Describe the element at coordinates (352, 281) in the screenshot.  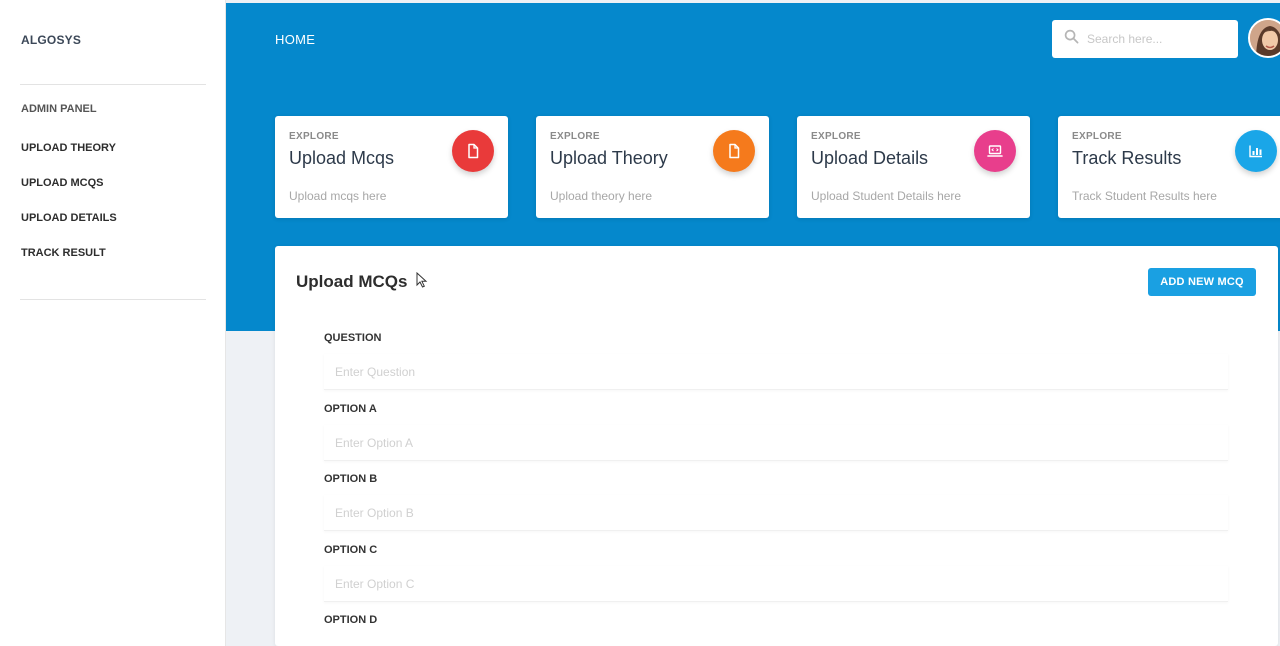
I see `form-title: Upload MCQs` at that location.